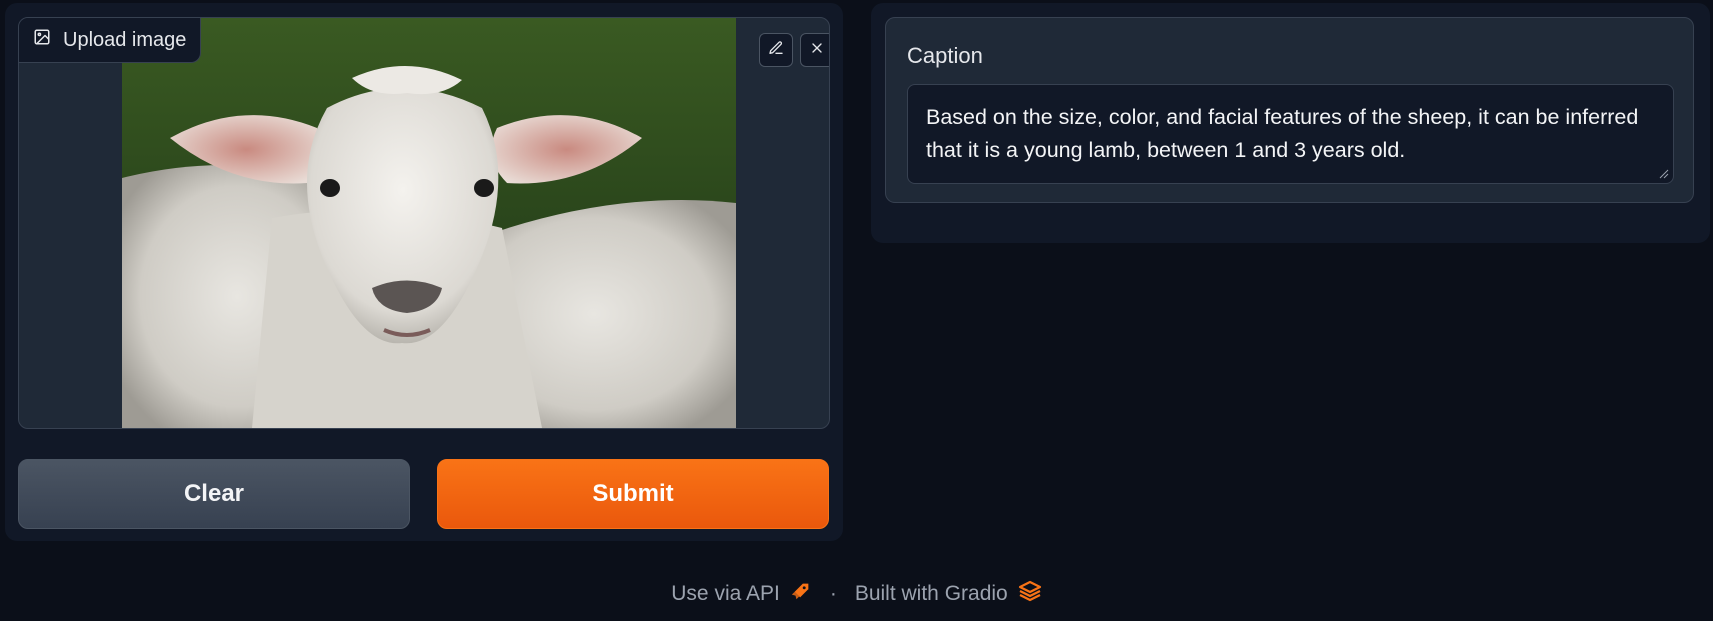 The image size is (1713, 621). I want to click on pencil-icon, so click(776, 50).